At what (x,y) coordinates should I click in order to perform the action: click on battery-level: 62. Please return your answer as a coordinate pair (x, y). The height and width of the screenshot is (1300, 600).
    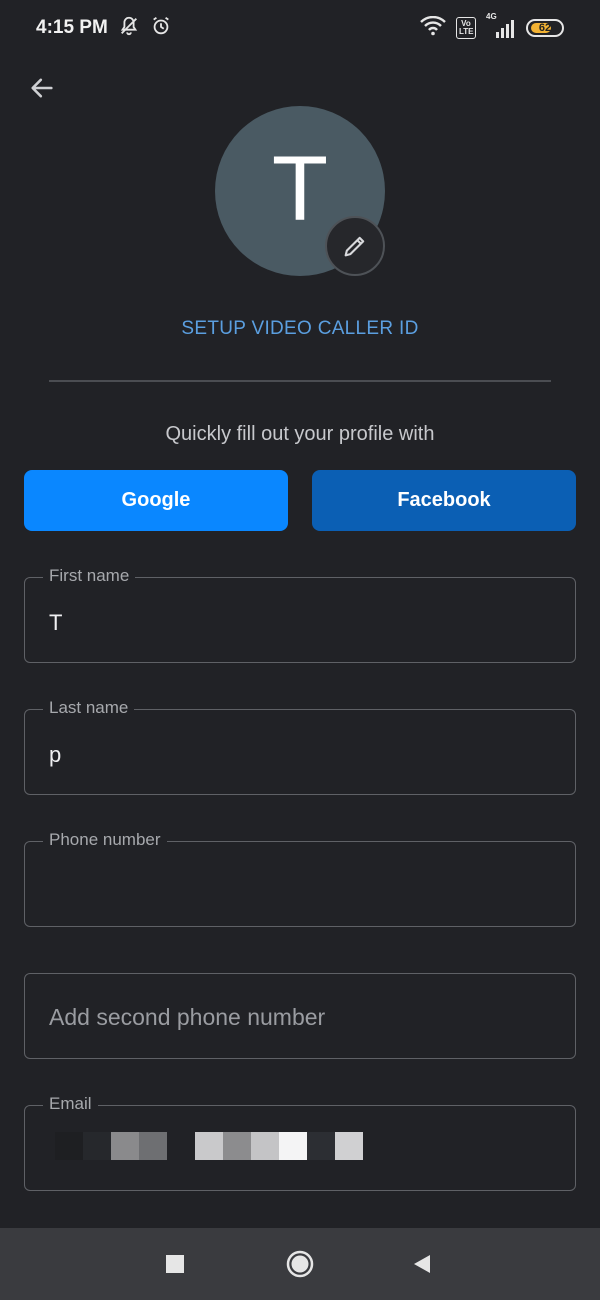
    Looking at the image, I should click on (545, 28).